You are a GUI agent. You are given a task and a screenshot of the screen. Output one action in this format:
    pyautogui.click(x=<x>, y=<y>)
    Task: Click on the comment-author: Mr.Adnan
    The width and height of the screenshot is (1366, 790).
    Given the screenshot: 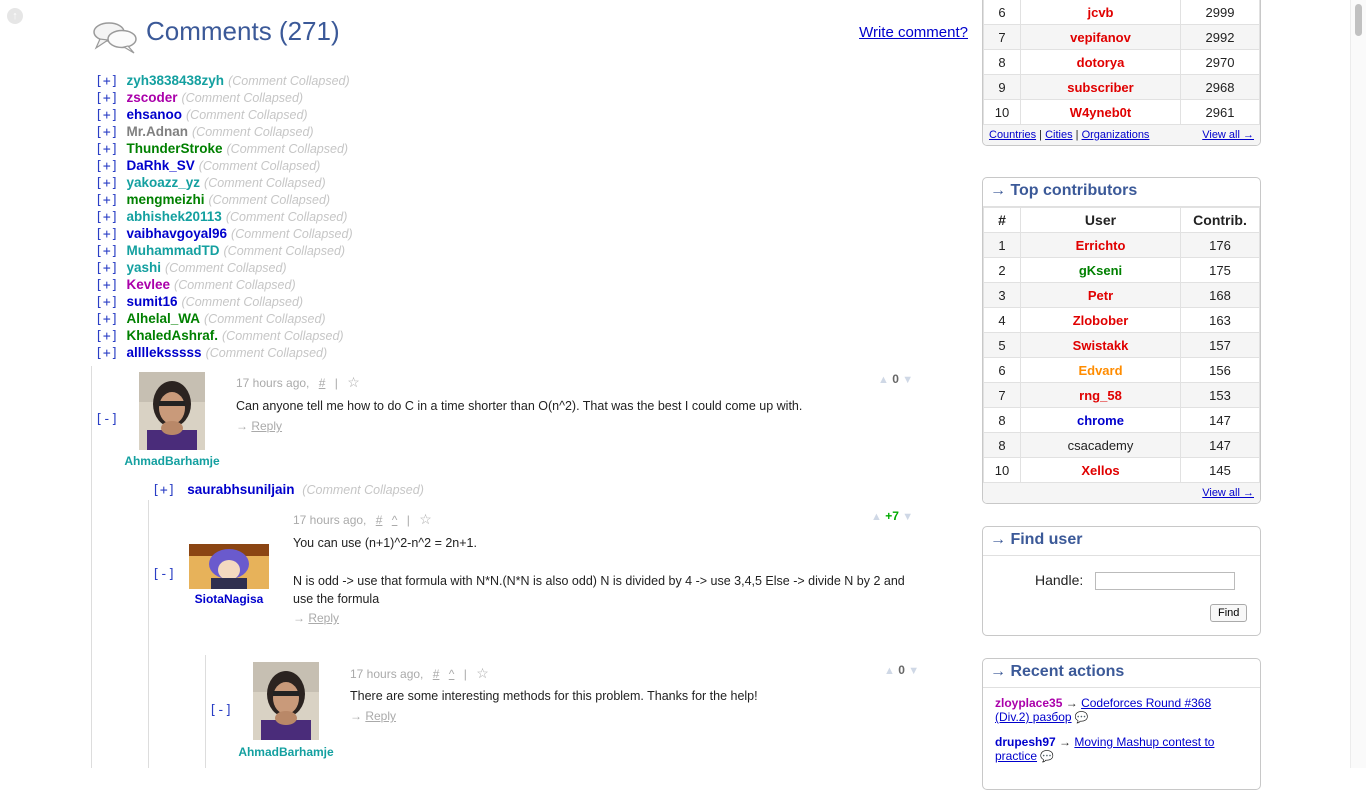 What is the action you would take?
    pyautogui.click(x=157, y=131)
    